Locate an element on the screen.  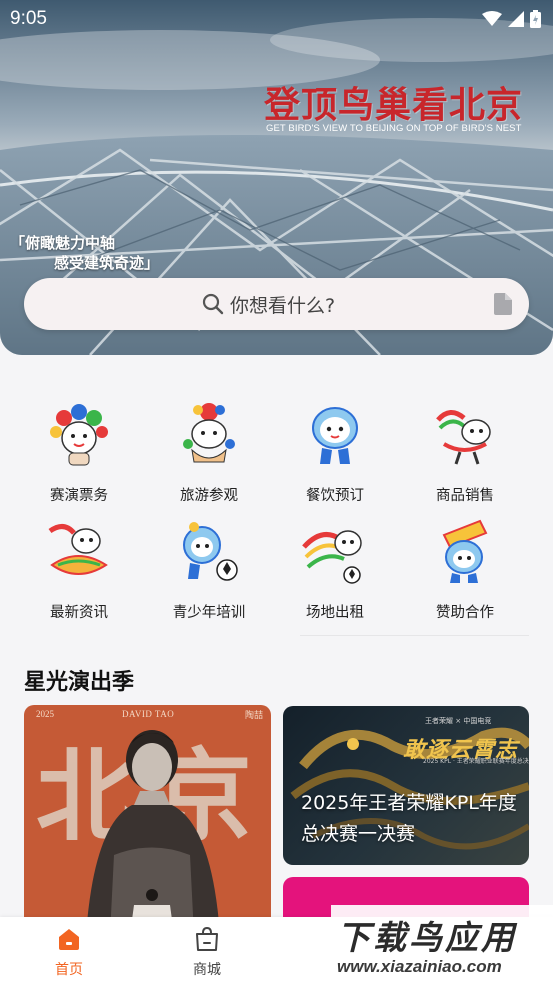
category-label: 赞助合作 is located at coordinates (465, 613).